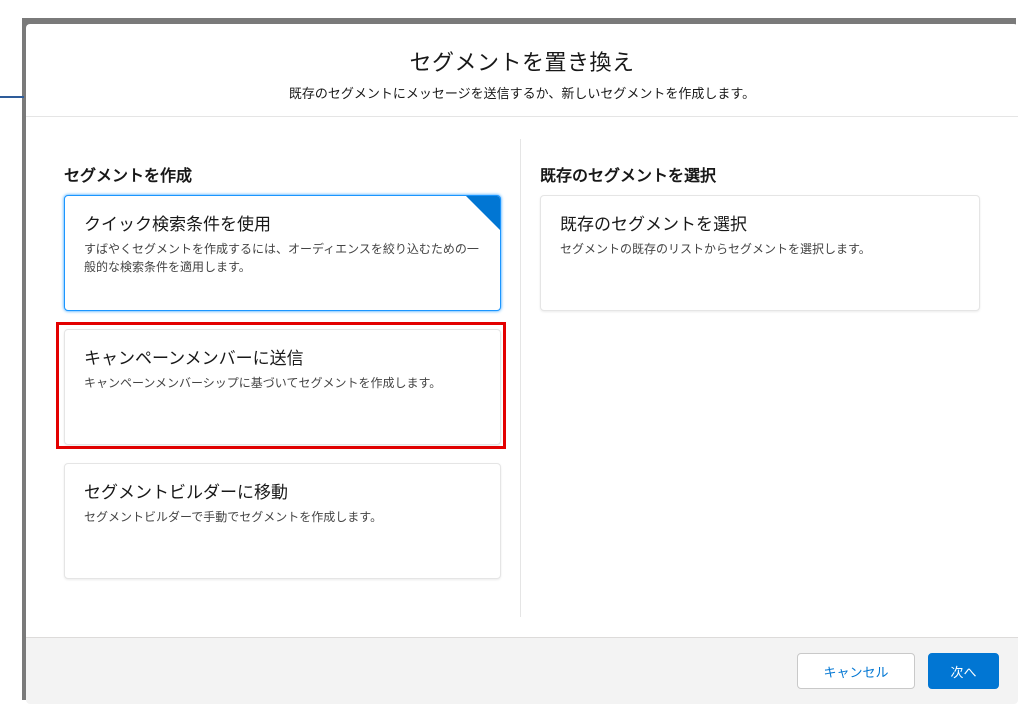 This screenshot has width=1024, height=712. What do you see at coordinates (522, 670) in the screenshot?
I see `modal-footer: キャンセル 次へ` at bounding box center [522, 670].